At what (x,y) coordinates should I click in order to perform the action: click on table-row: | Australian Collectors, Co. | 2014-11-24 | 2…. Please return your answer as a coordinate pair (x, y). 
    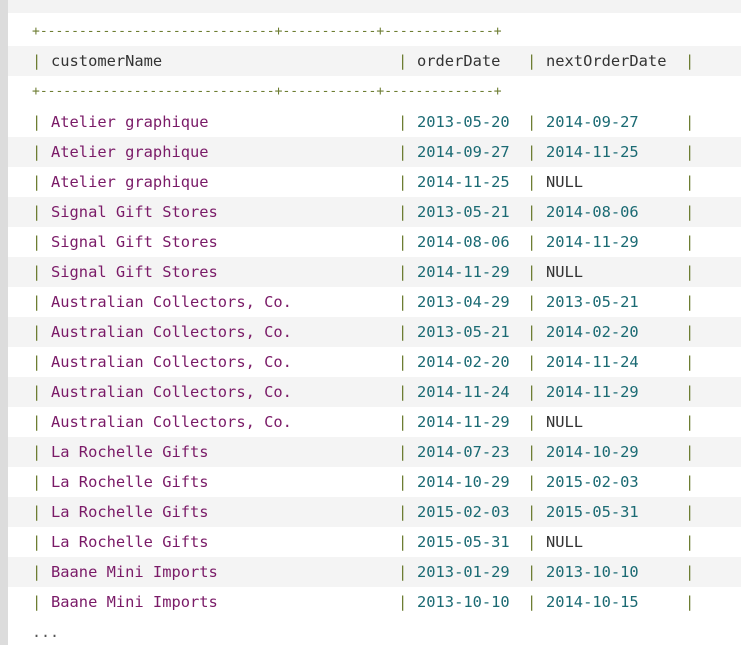
    Looking at the image, I should click on (374, 392).